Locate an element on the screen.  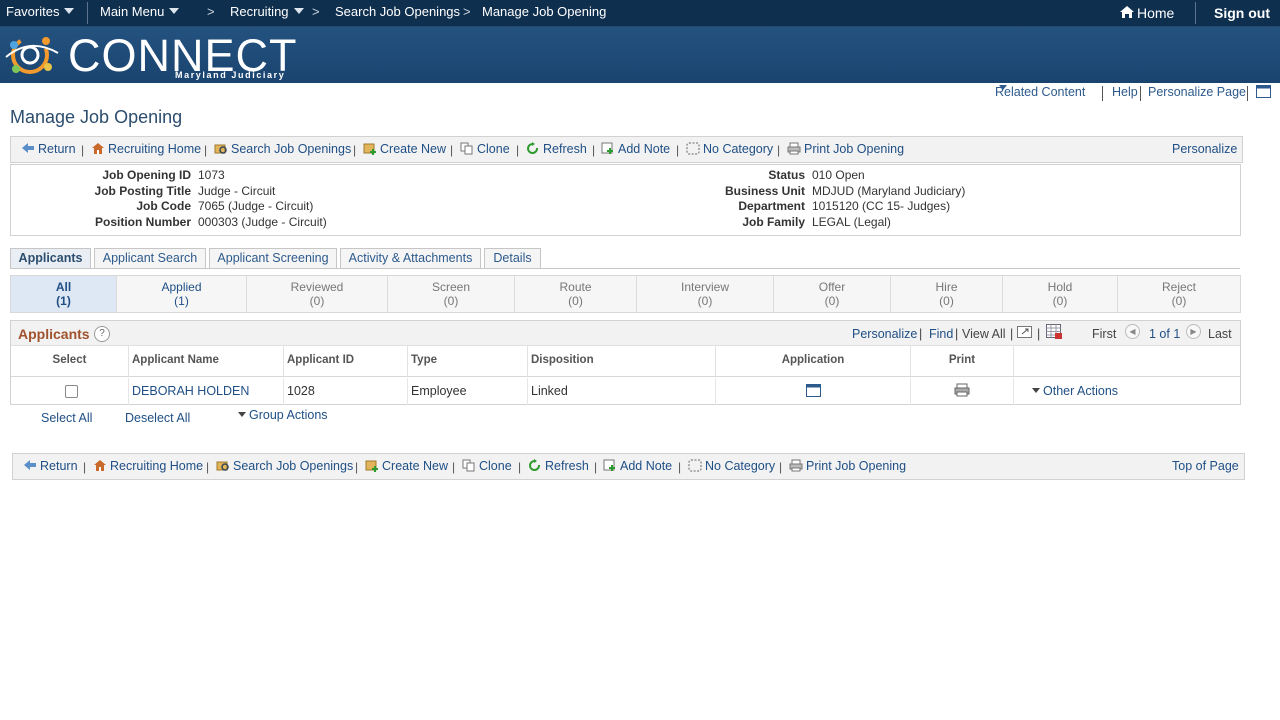
no-category-label: No Category is located at coordinates (740, 466).